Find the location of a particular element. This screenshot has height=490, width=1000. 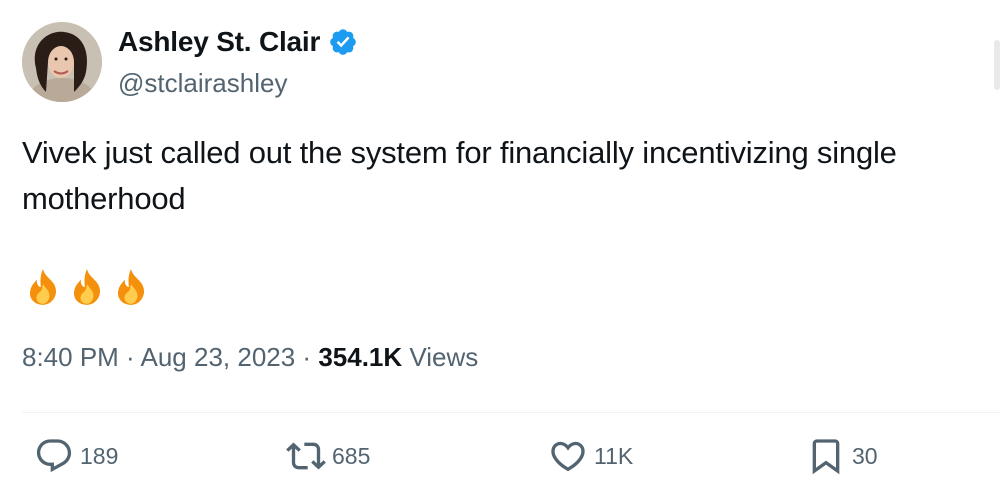

author-name-row: Ashley St. Clair is located at coordinates (238, 42).